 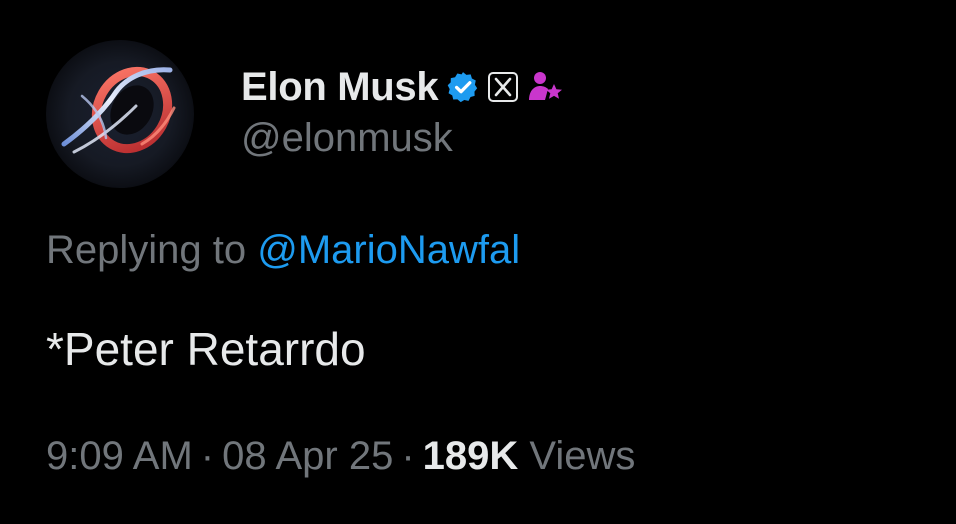 What do you see at coordinates (307, 456) in the screenshot?
I see `tweet-date: 08 Apr 25` at bounding box center [307, 456].